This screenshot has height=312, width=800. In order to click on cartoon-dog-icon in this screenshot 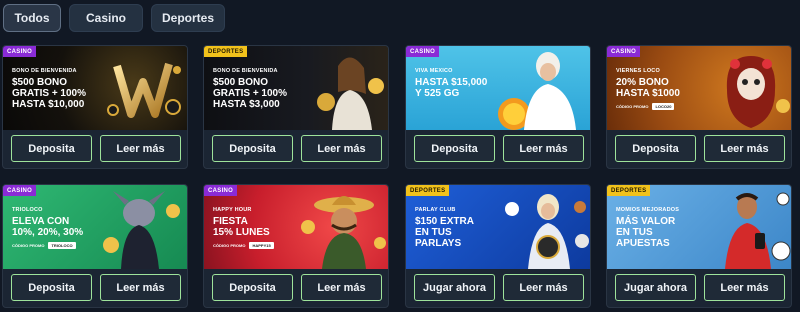, I will do `click(141, 230)`.